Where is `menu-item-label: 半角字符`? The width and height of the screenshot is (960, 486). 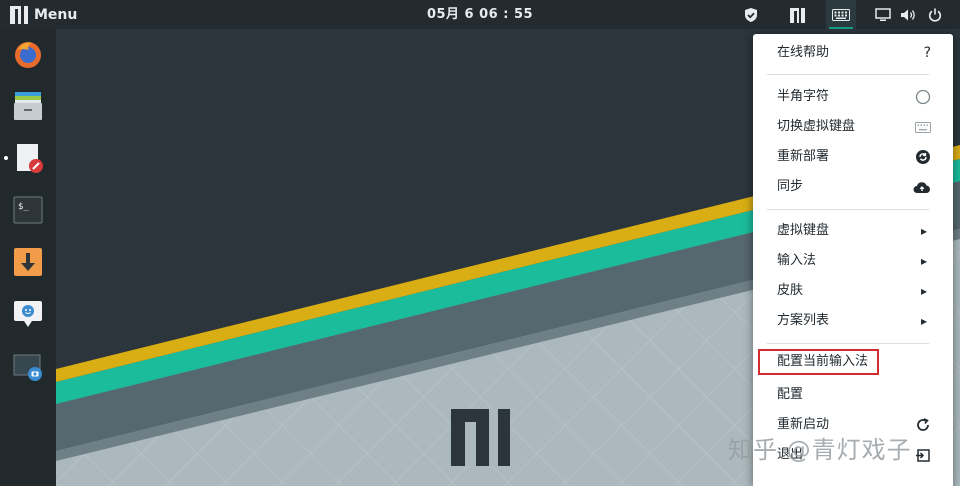
menu-item-label: 半角字符 is located at coordinates (803, 96).